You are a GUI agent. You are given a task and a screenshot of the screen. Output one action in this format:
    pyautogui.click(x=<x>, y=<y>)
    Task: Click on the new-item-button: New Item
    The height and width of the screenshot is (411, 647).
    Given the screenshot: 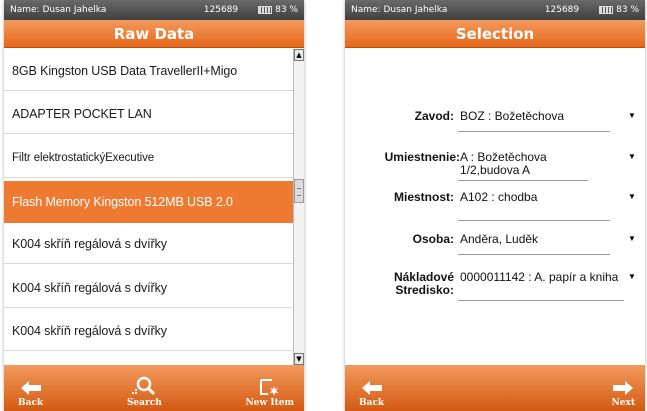 What is the action you would take?
    pyautogui.click(x=270, y=393)
    